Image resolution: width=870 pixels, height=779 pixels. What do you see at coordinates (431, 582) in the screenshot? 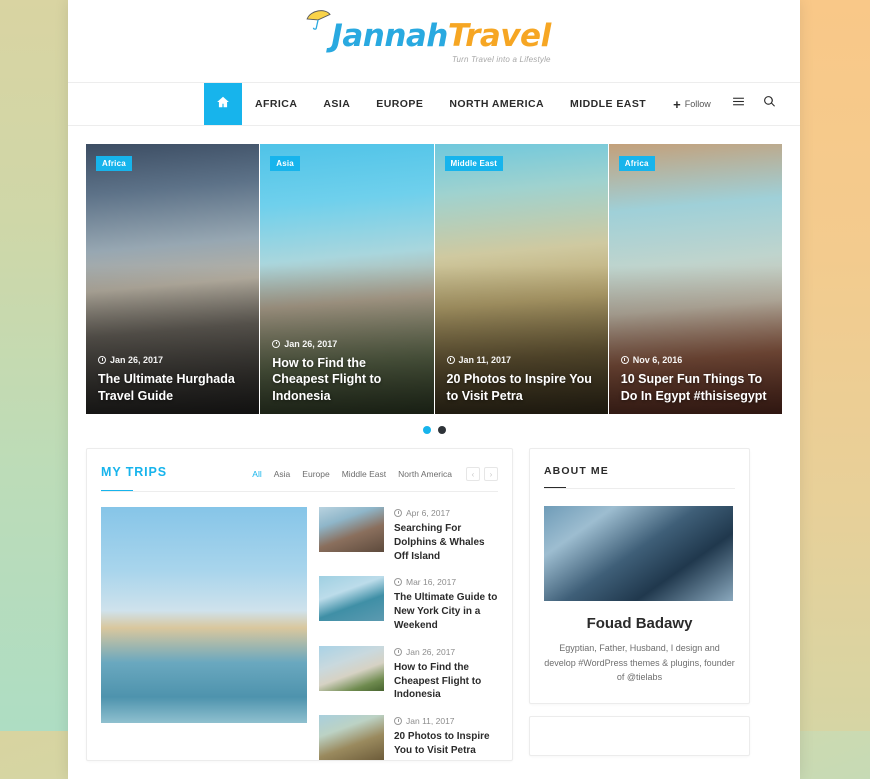
I see `list-item-date-text: Mar 16, 2017` at bounding box center [431, 582].